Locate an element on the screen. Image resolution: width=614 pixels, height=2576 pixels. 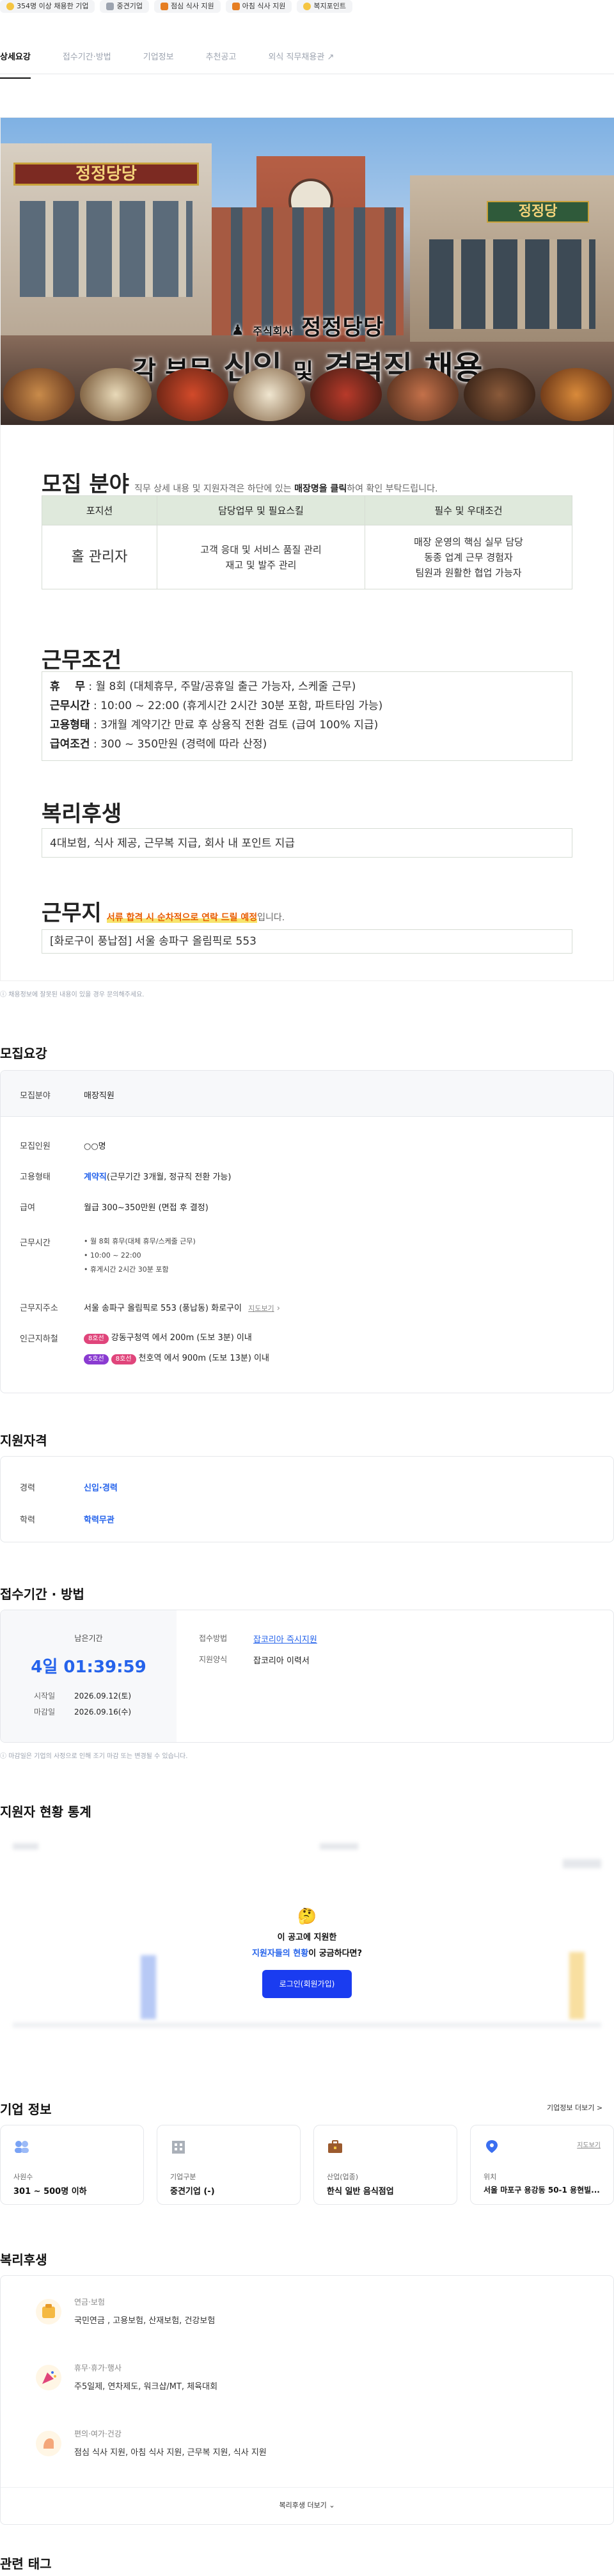
company-logo-icon: ♟ is located at coordinates (238, 331).